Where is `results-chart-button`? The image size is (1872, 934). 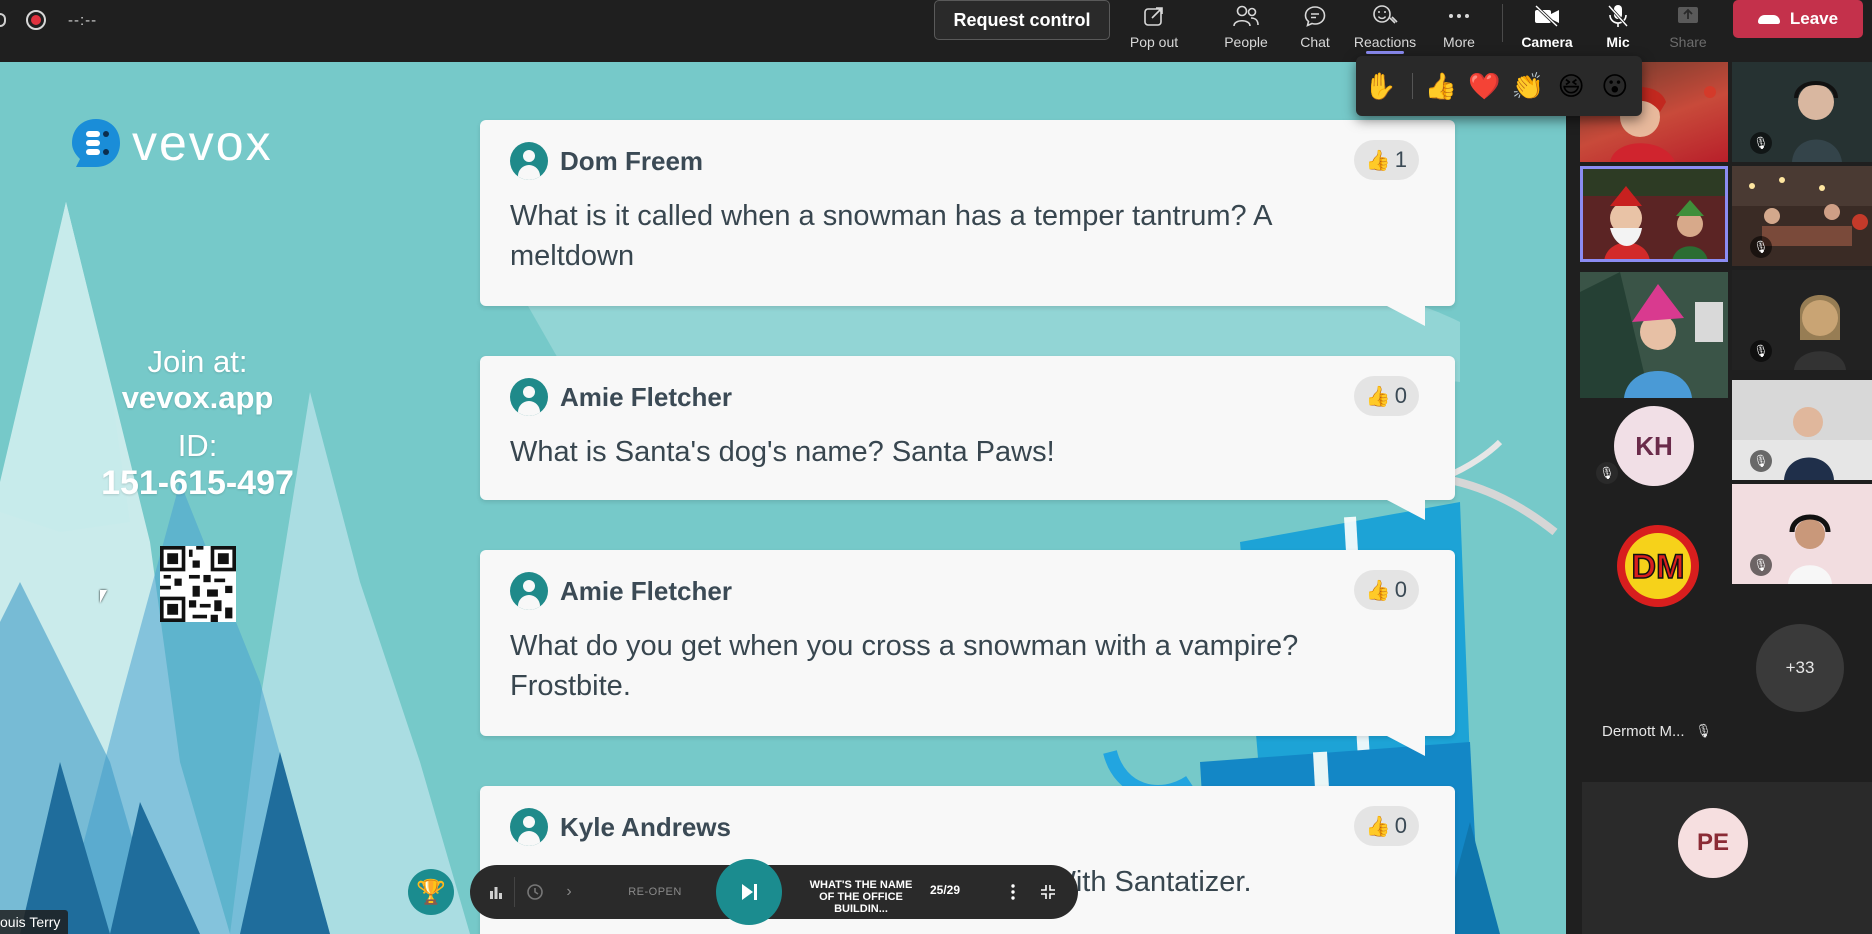 results-chart-button is located at coordinates (496, 892).